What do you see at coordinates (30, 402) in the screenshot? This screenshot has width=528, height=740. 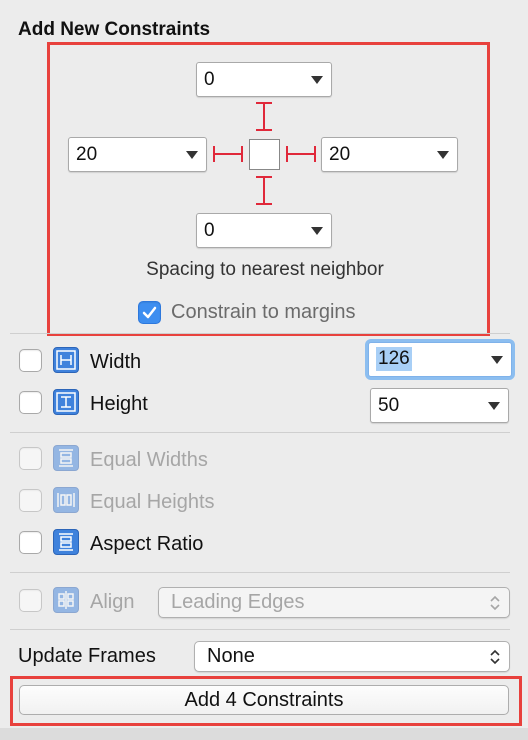 I see `height-checkbox` at bounding box center [30, 402].